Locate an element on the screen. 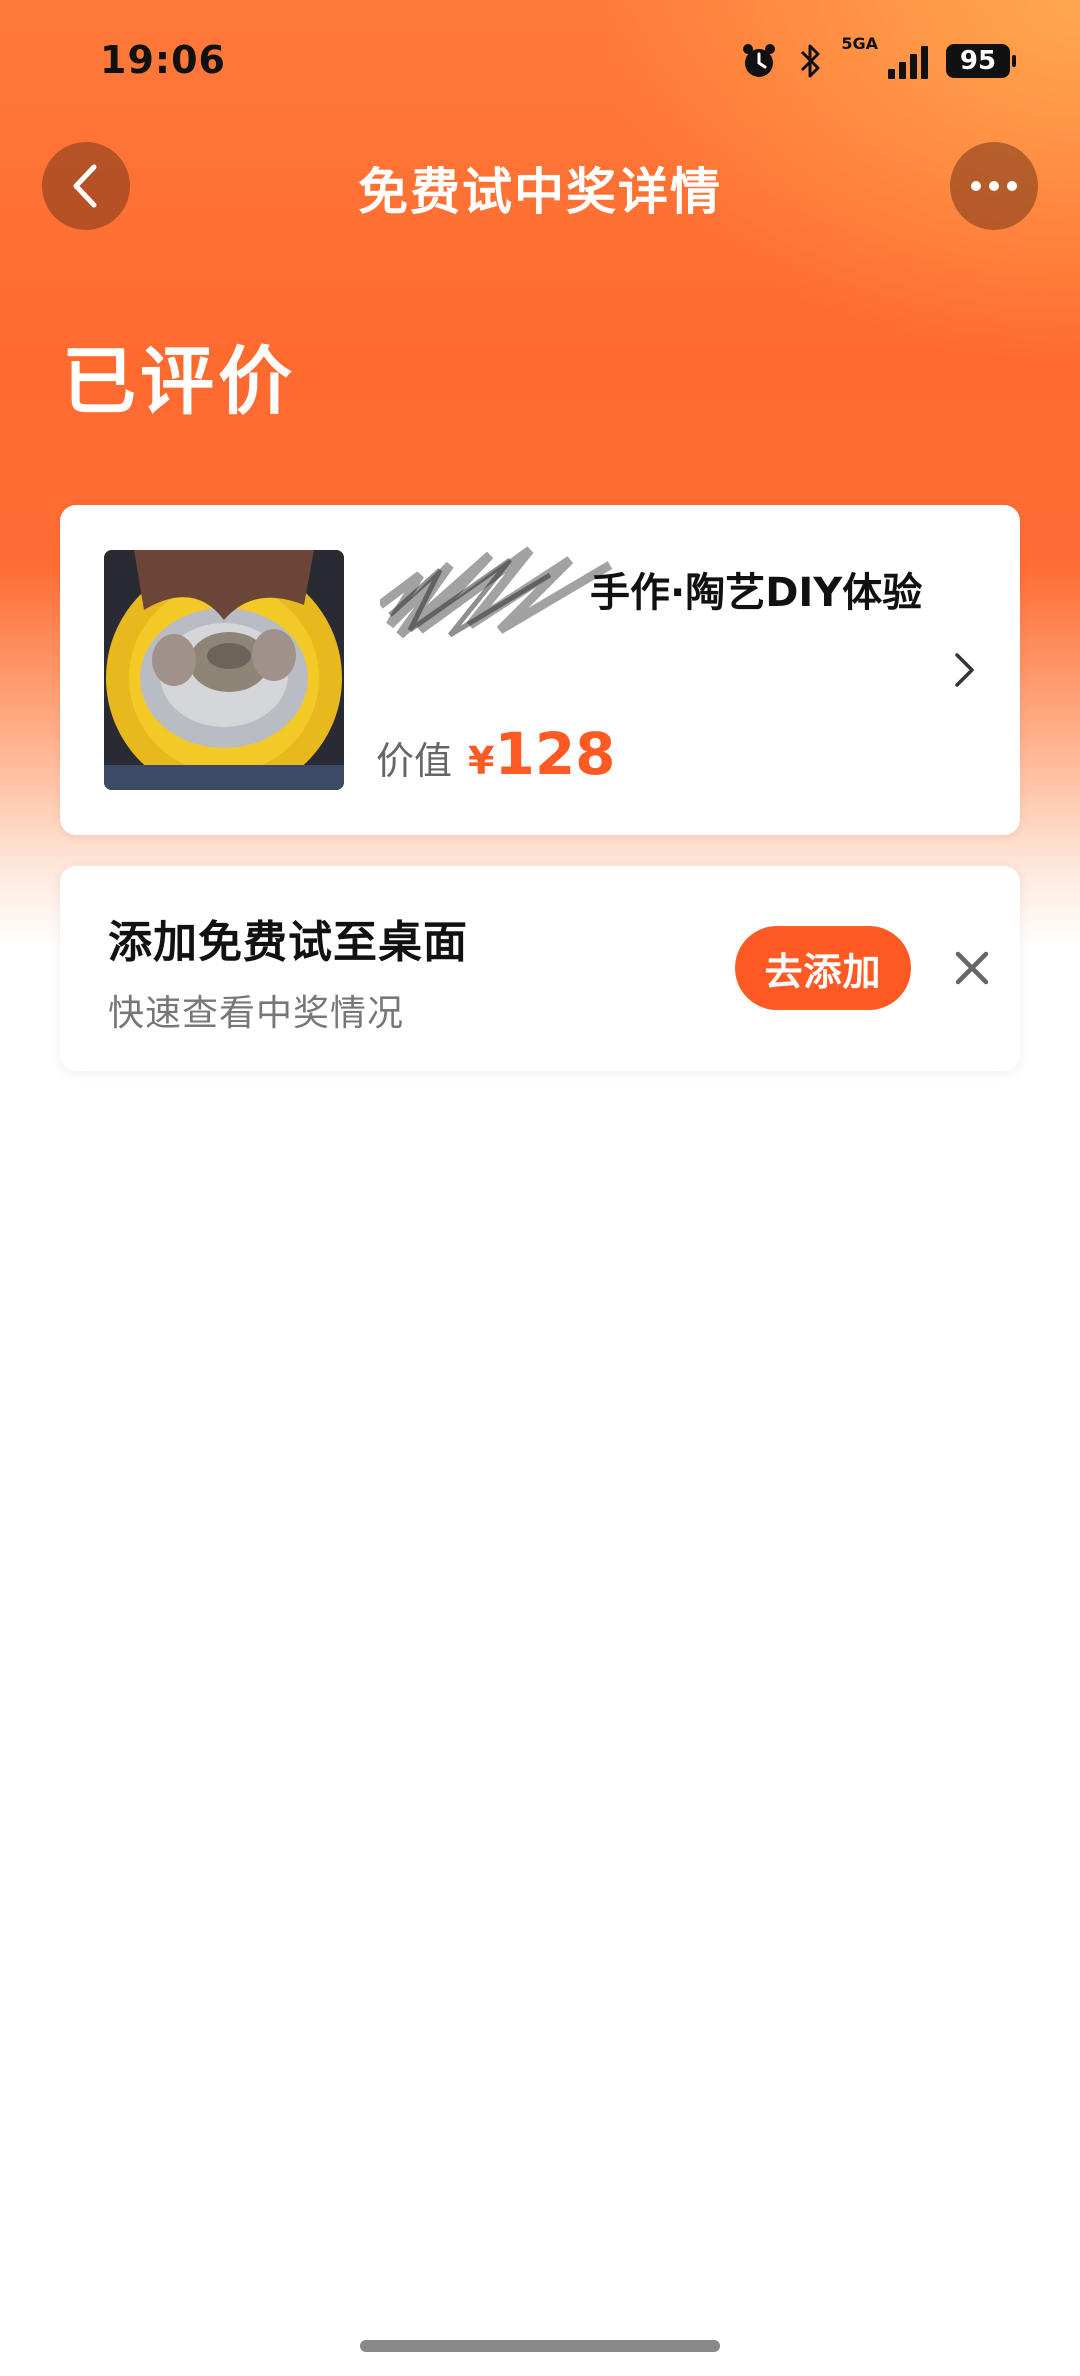 The width and height of the screenshot is (1080, 2376). product-name: 手作·陶艺DIY体验 is located at coordinates (756, 589).